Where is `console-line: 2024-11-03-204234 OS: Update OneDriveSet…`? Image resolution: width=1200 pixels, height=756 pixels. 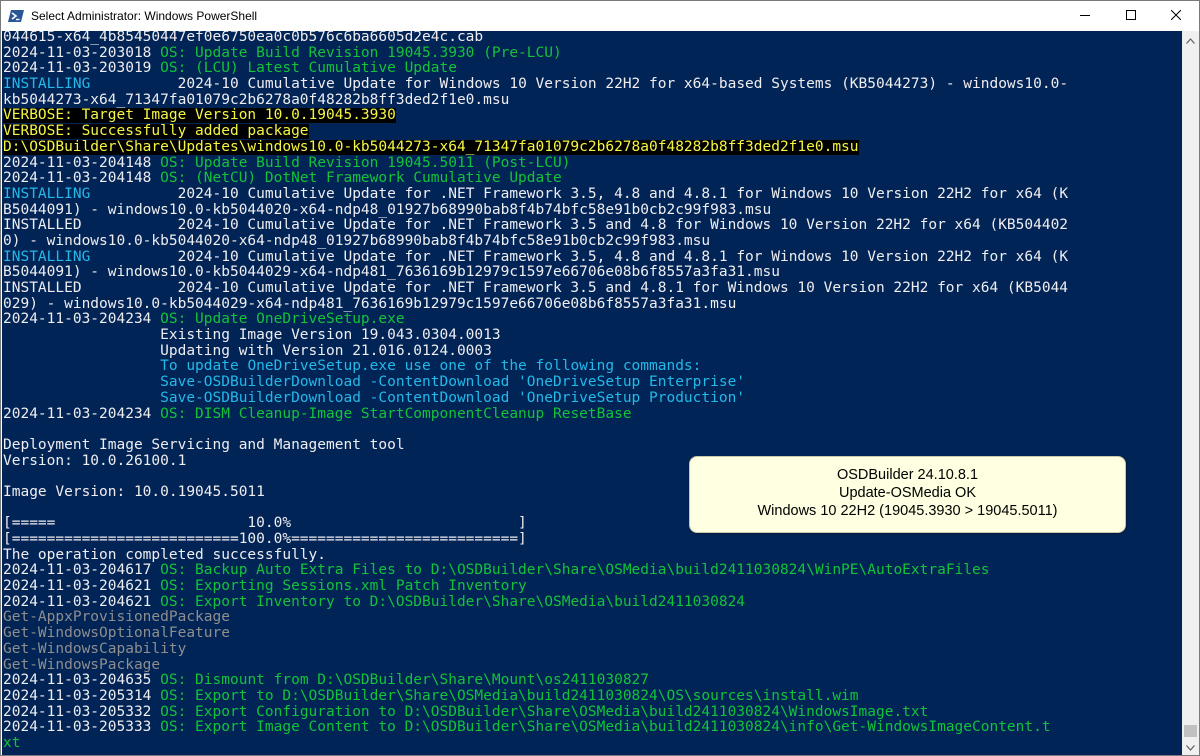 console-line: 2024-11-03-204234 OS: Update OneDriveSet… is located at coordinates (592, 320).